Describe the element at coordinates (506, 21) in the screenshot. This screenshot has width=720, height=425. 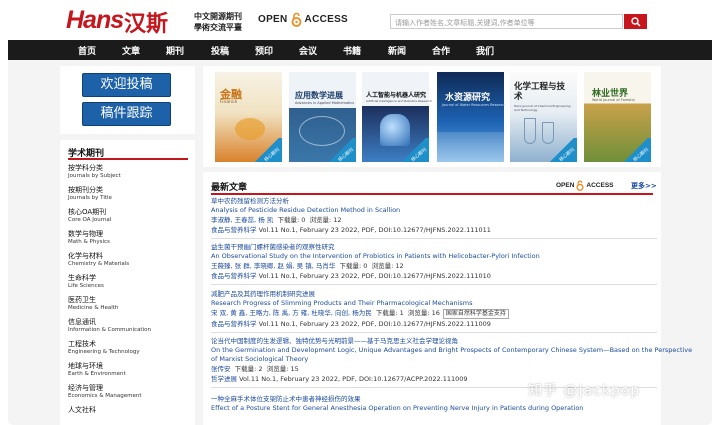
I see `search-input: 请输入作者姓名,文章标题,关键词,作者单位等` at that location.